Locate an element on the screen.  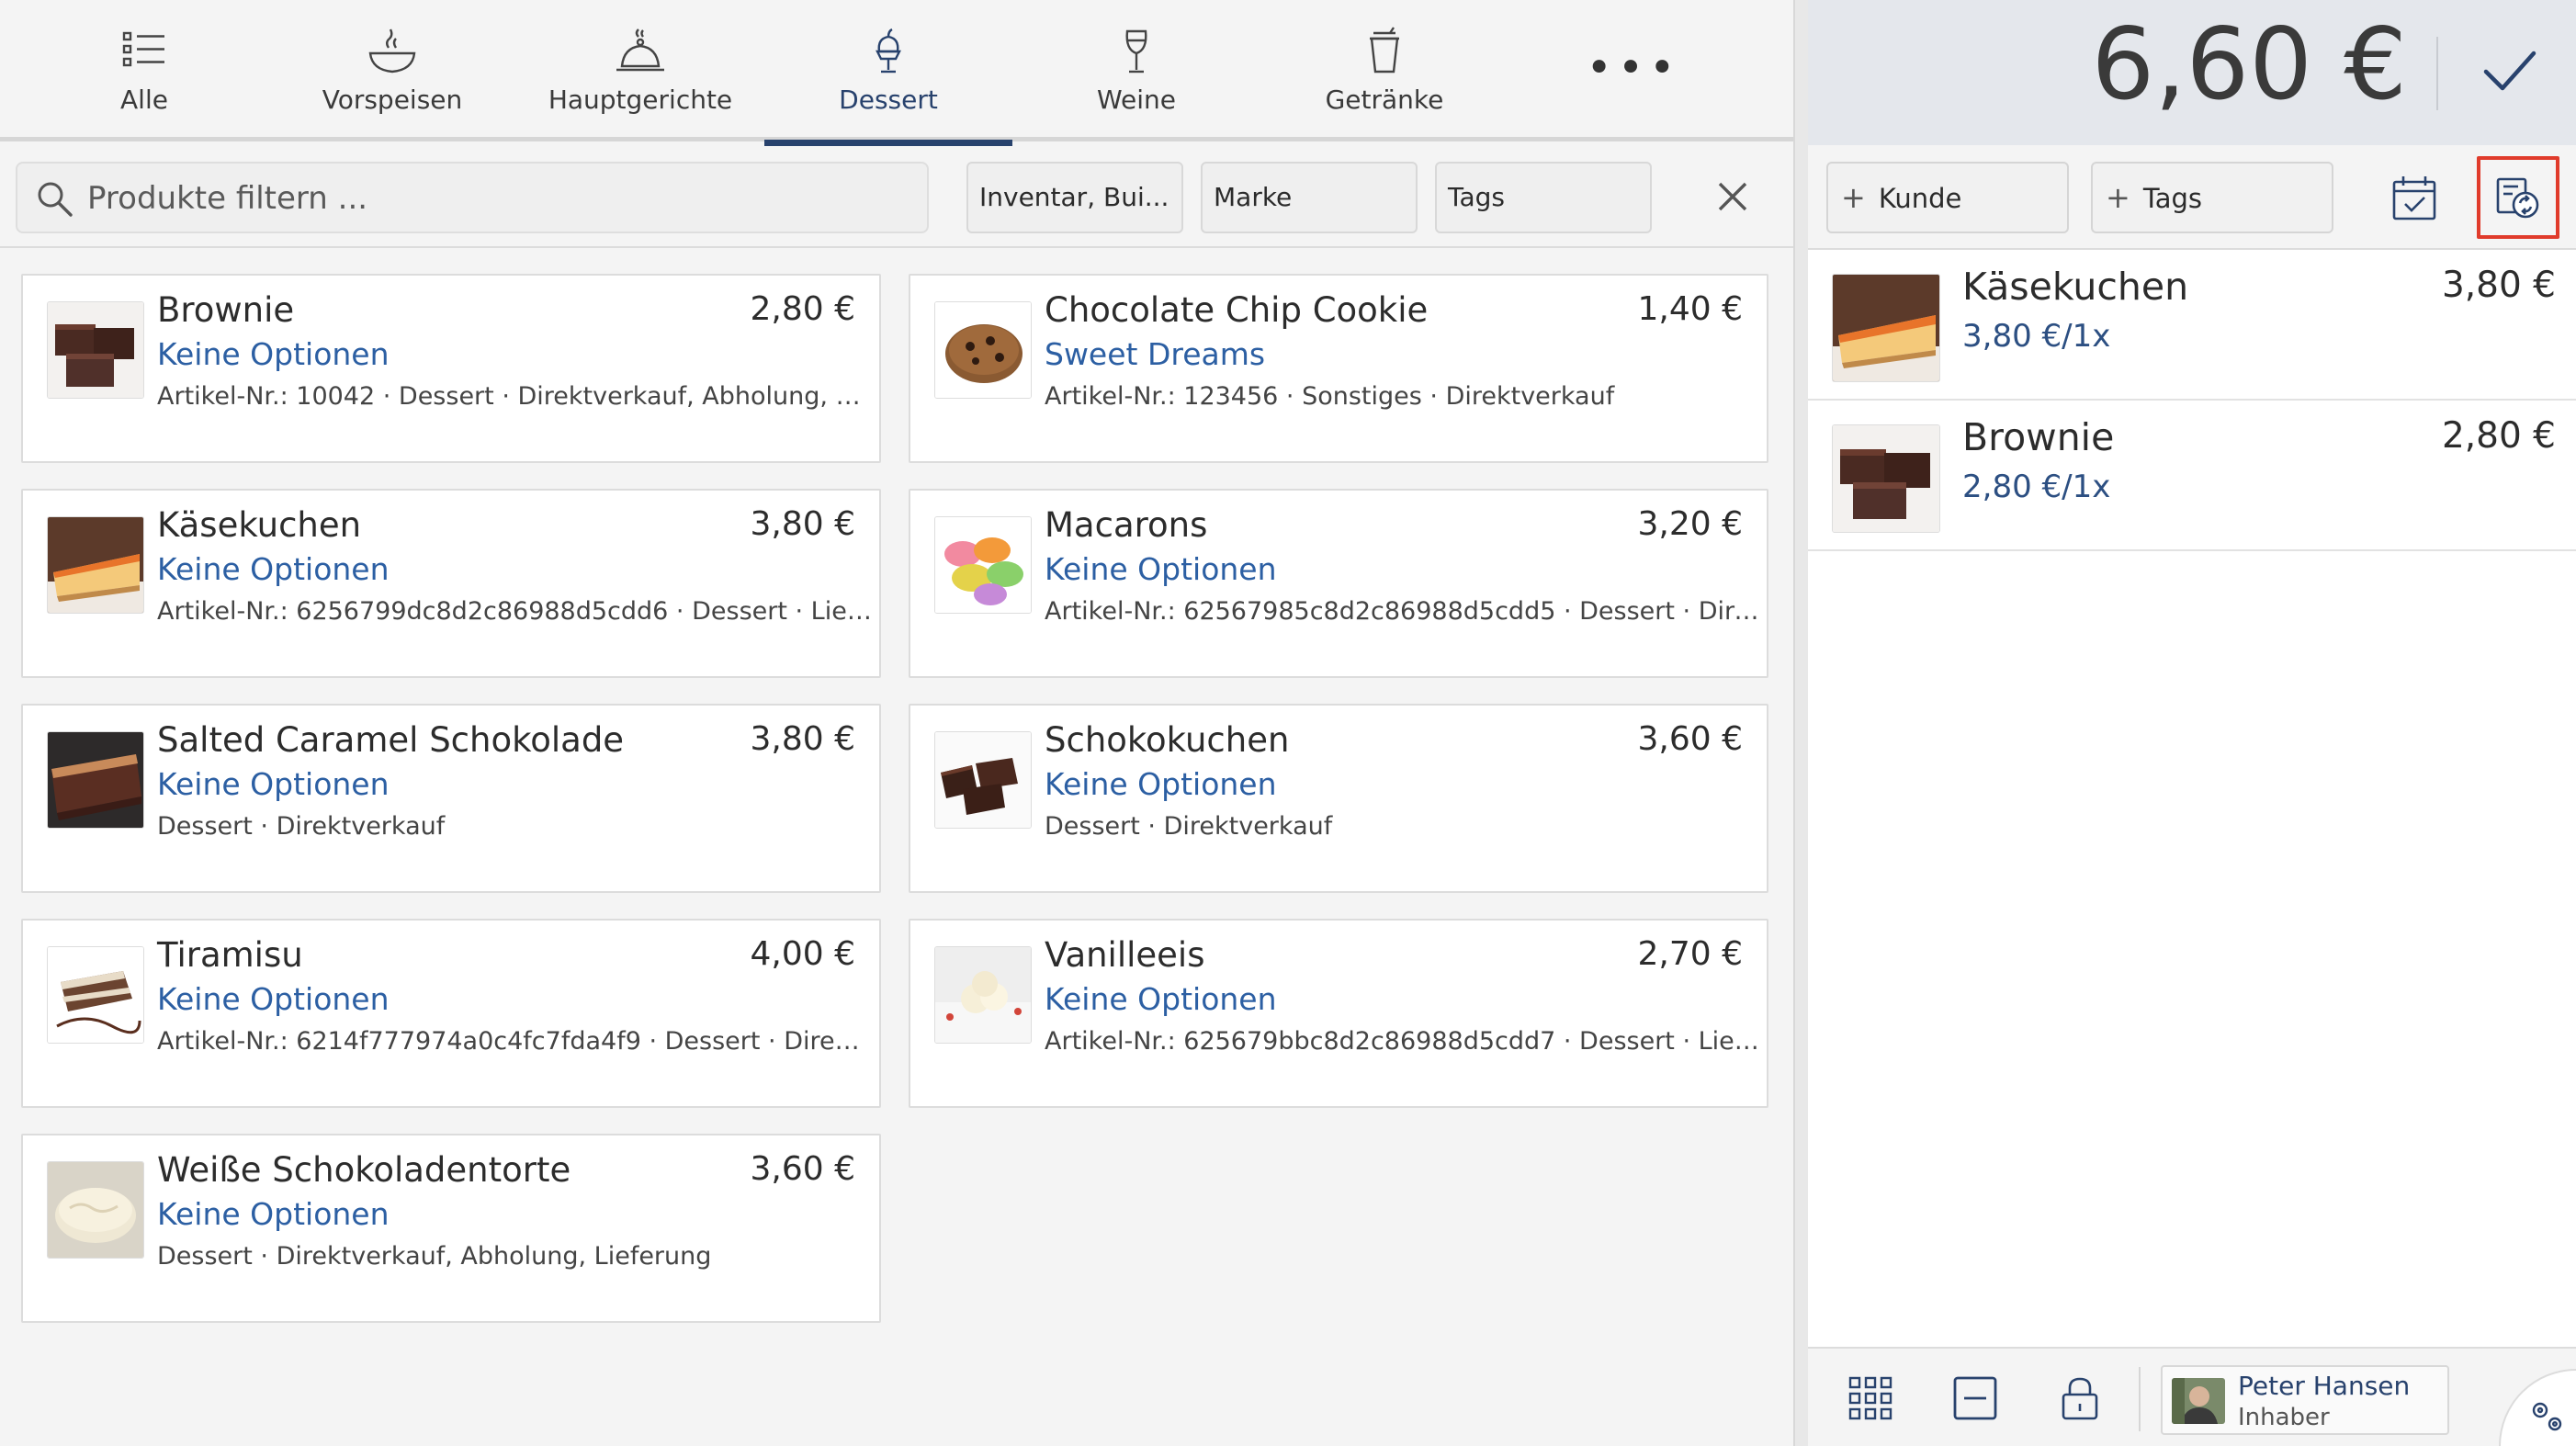
clear-filter-icon is located at coordinates (1733, 197).